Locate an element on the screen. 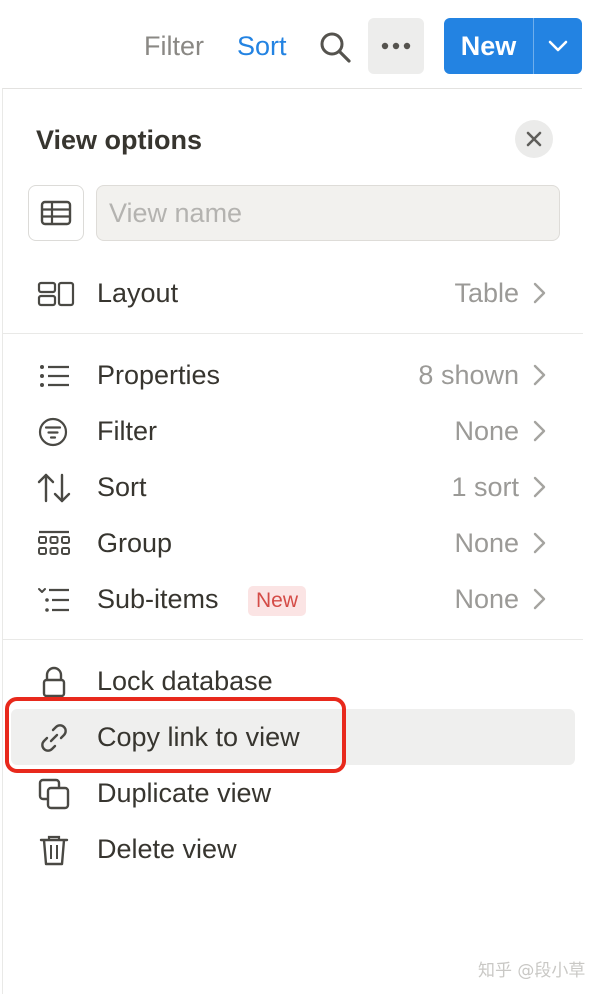 The width and height of the screenshot is (602, 994). layout-row: Layout Table is located at coordinates (293, 293).